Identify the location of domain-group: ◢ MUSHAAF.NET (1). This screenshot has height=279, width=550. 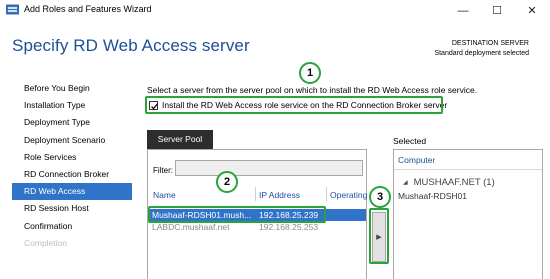
(449, 182).